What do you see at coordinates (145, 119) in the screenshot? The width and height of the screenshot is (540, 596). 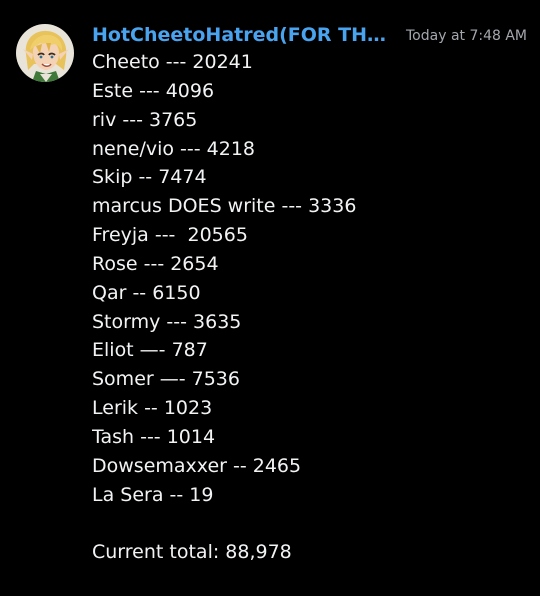 I see `message-line: riv --- 3765` at bounding box center [145, 119].